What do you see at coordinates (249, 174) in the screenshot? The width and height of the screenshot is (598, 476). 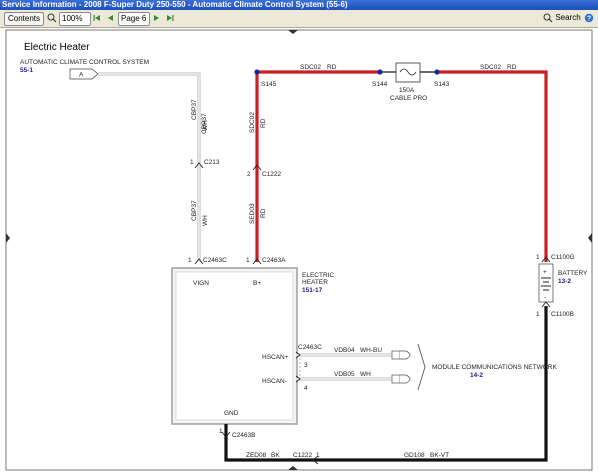 I see `c1222-pin: 2` at bounding box center [249, 174].